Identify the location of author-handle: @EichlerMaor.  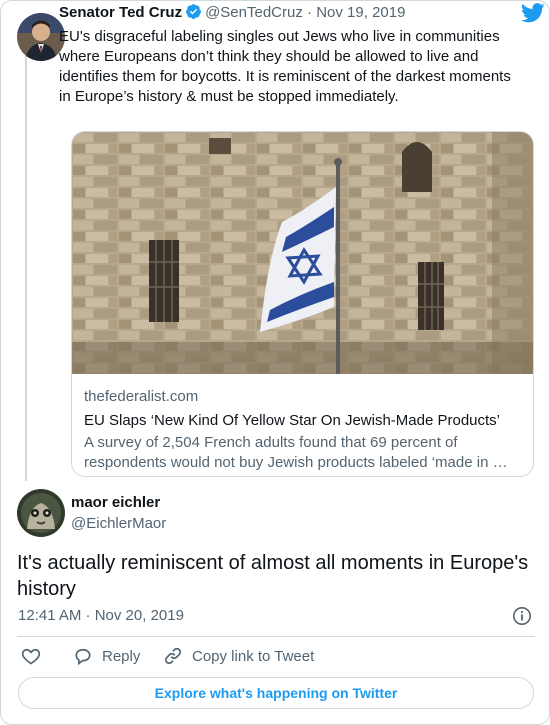
(118, 524).